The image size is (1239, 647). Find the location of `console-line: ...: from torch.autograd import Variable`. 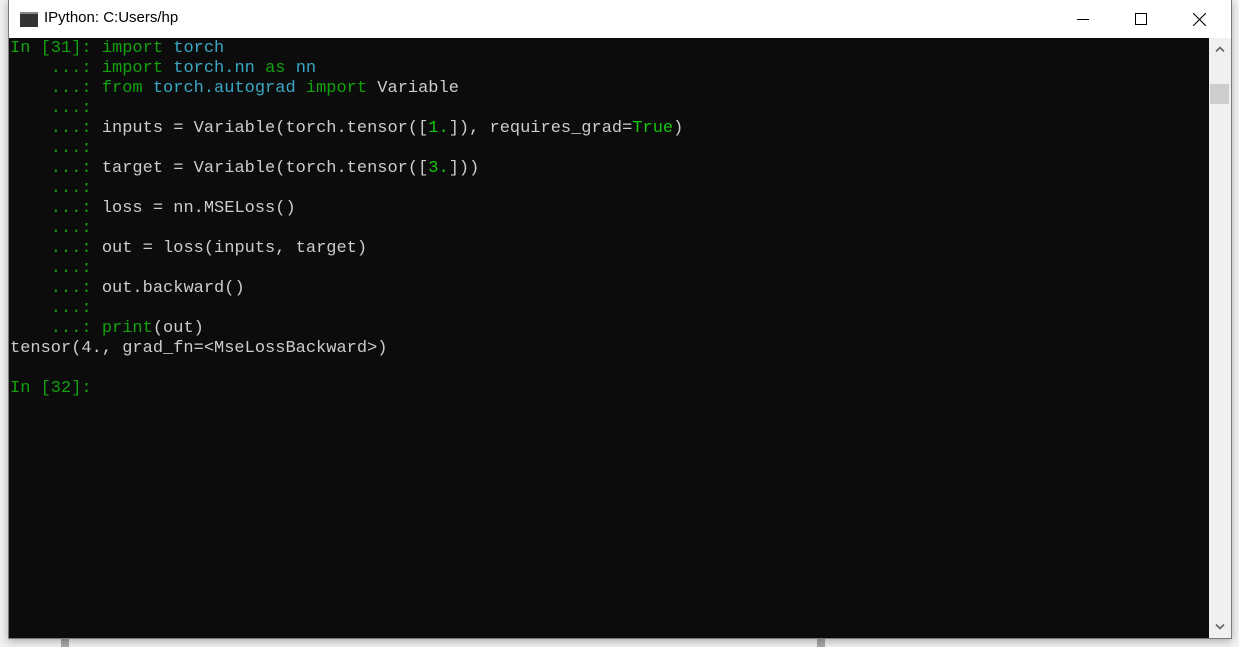

console-line: ...: from torch.autograd import Variable is located at coordinates (346, 89).